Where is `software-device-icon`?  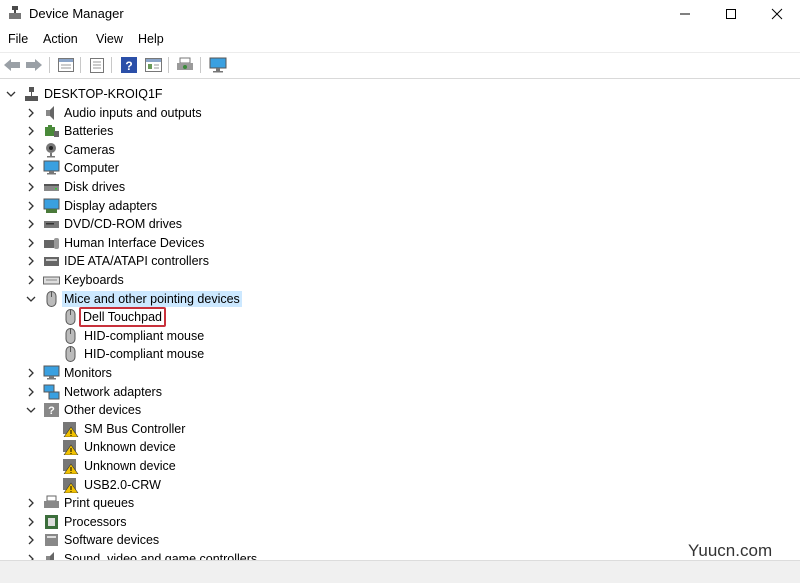
software-device-icon is located at coordinates (51, 540).